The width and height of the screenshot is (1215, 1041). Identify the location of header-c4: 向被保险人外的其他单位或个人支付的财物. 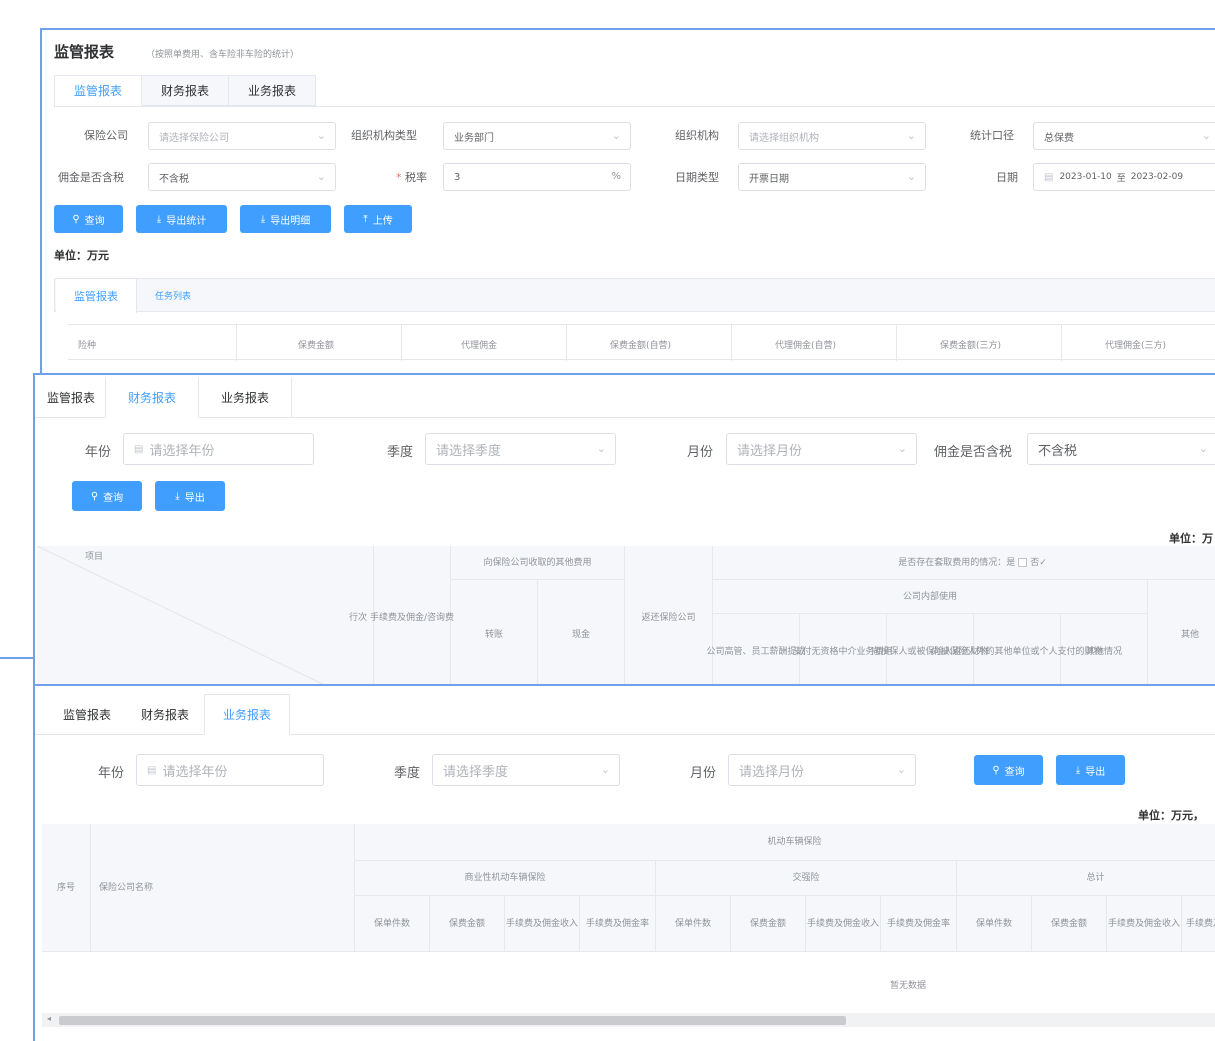
(1017, 651).